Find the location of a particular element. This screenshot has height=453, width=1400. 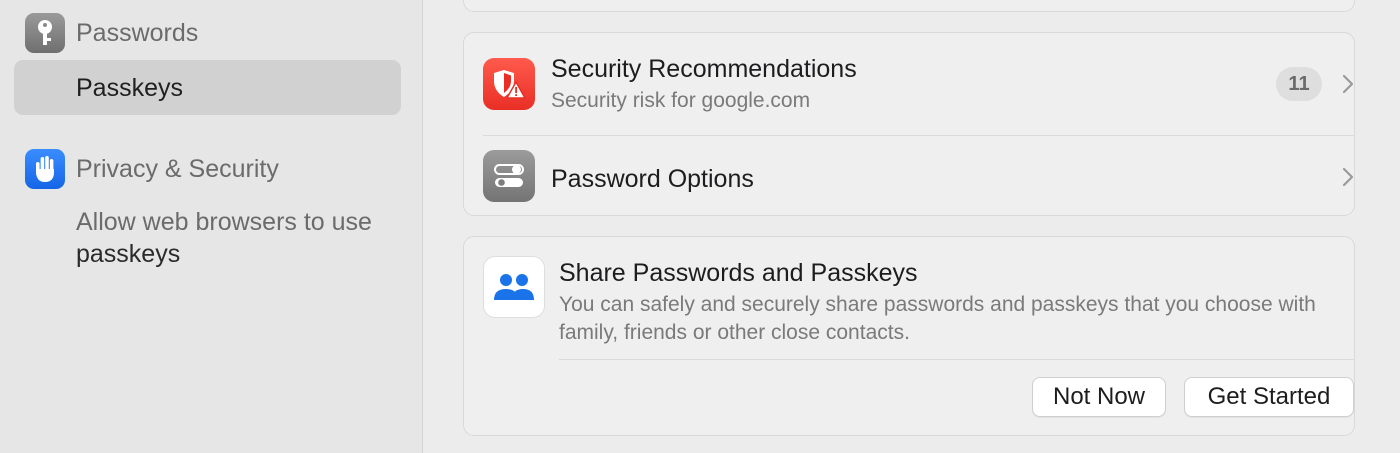

toggles-icon is located at coordinates (509, 176).